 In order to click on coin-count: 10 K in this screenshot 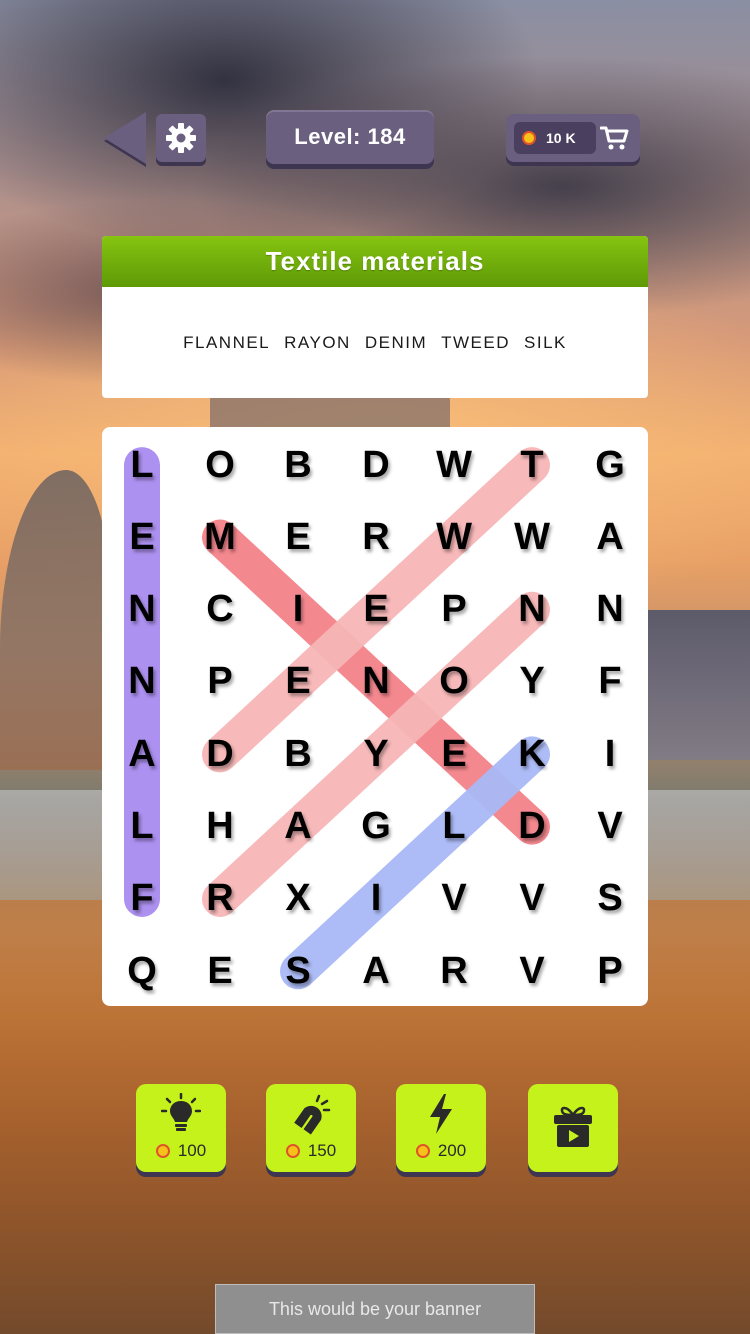, I will do `click(561, 138)`.